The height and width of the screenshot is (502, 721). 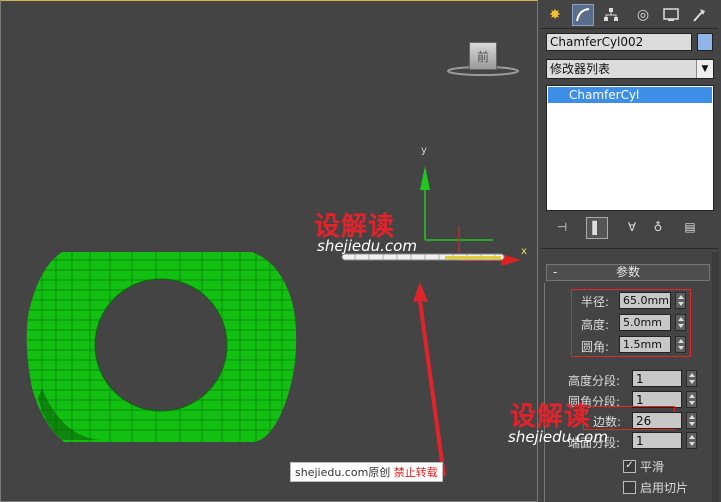 I want to click on watermark-site-2: shejiedu.com, so click(x=558, y=437).